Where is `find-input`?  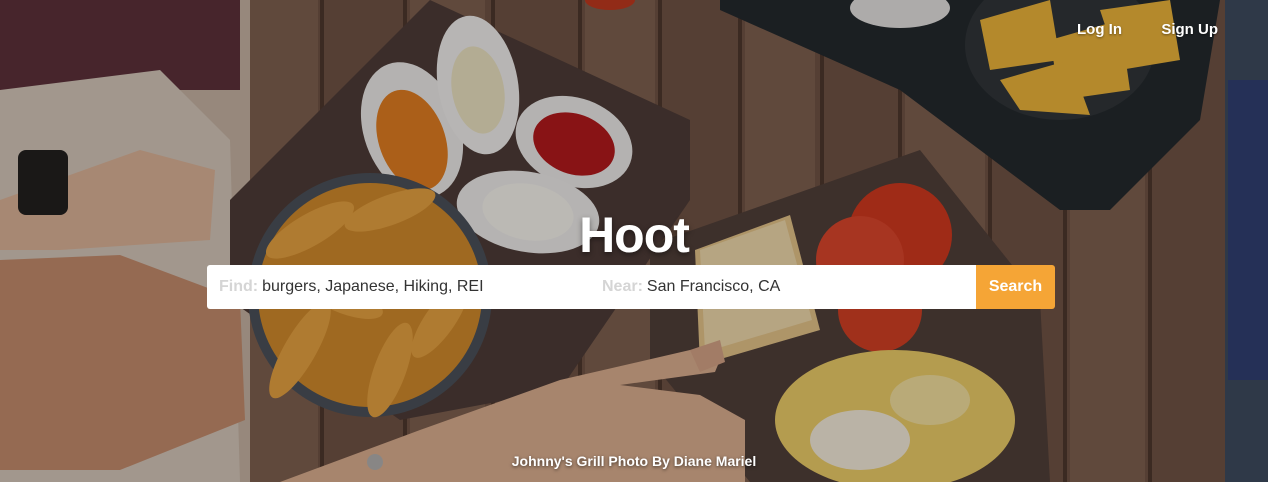
find-input is located at coordinates (412, 287).